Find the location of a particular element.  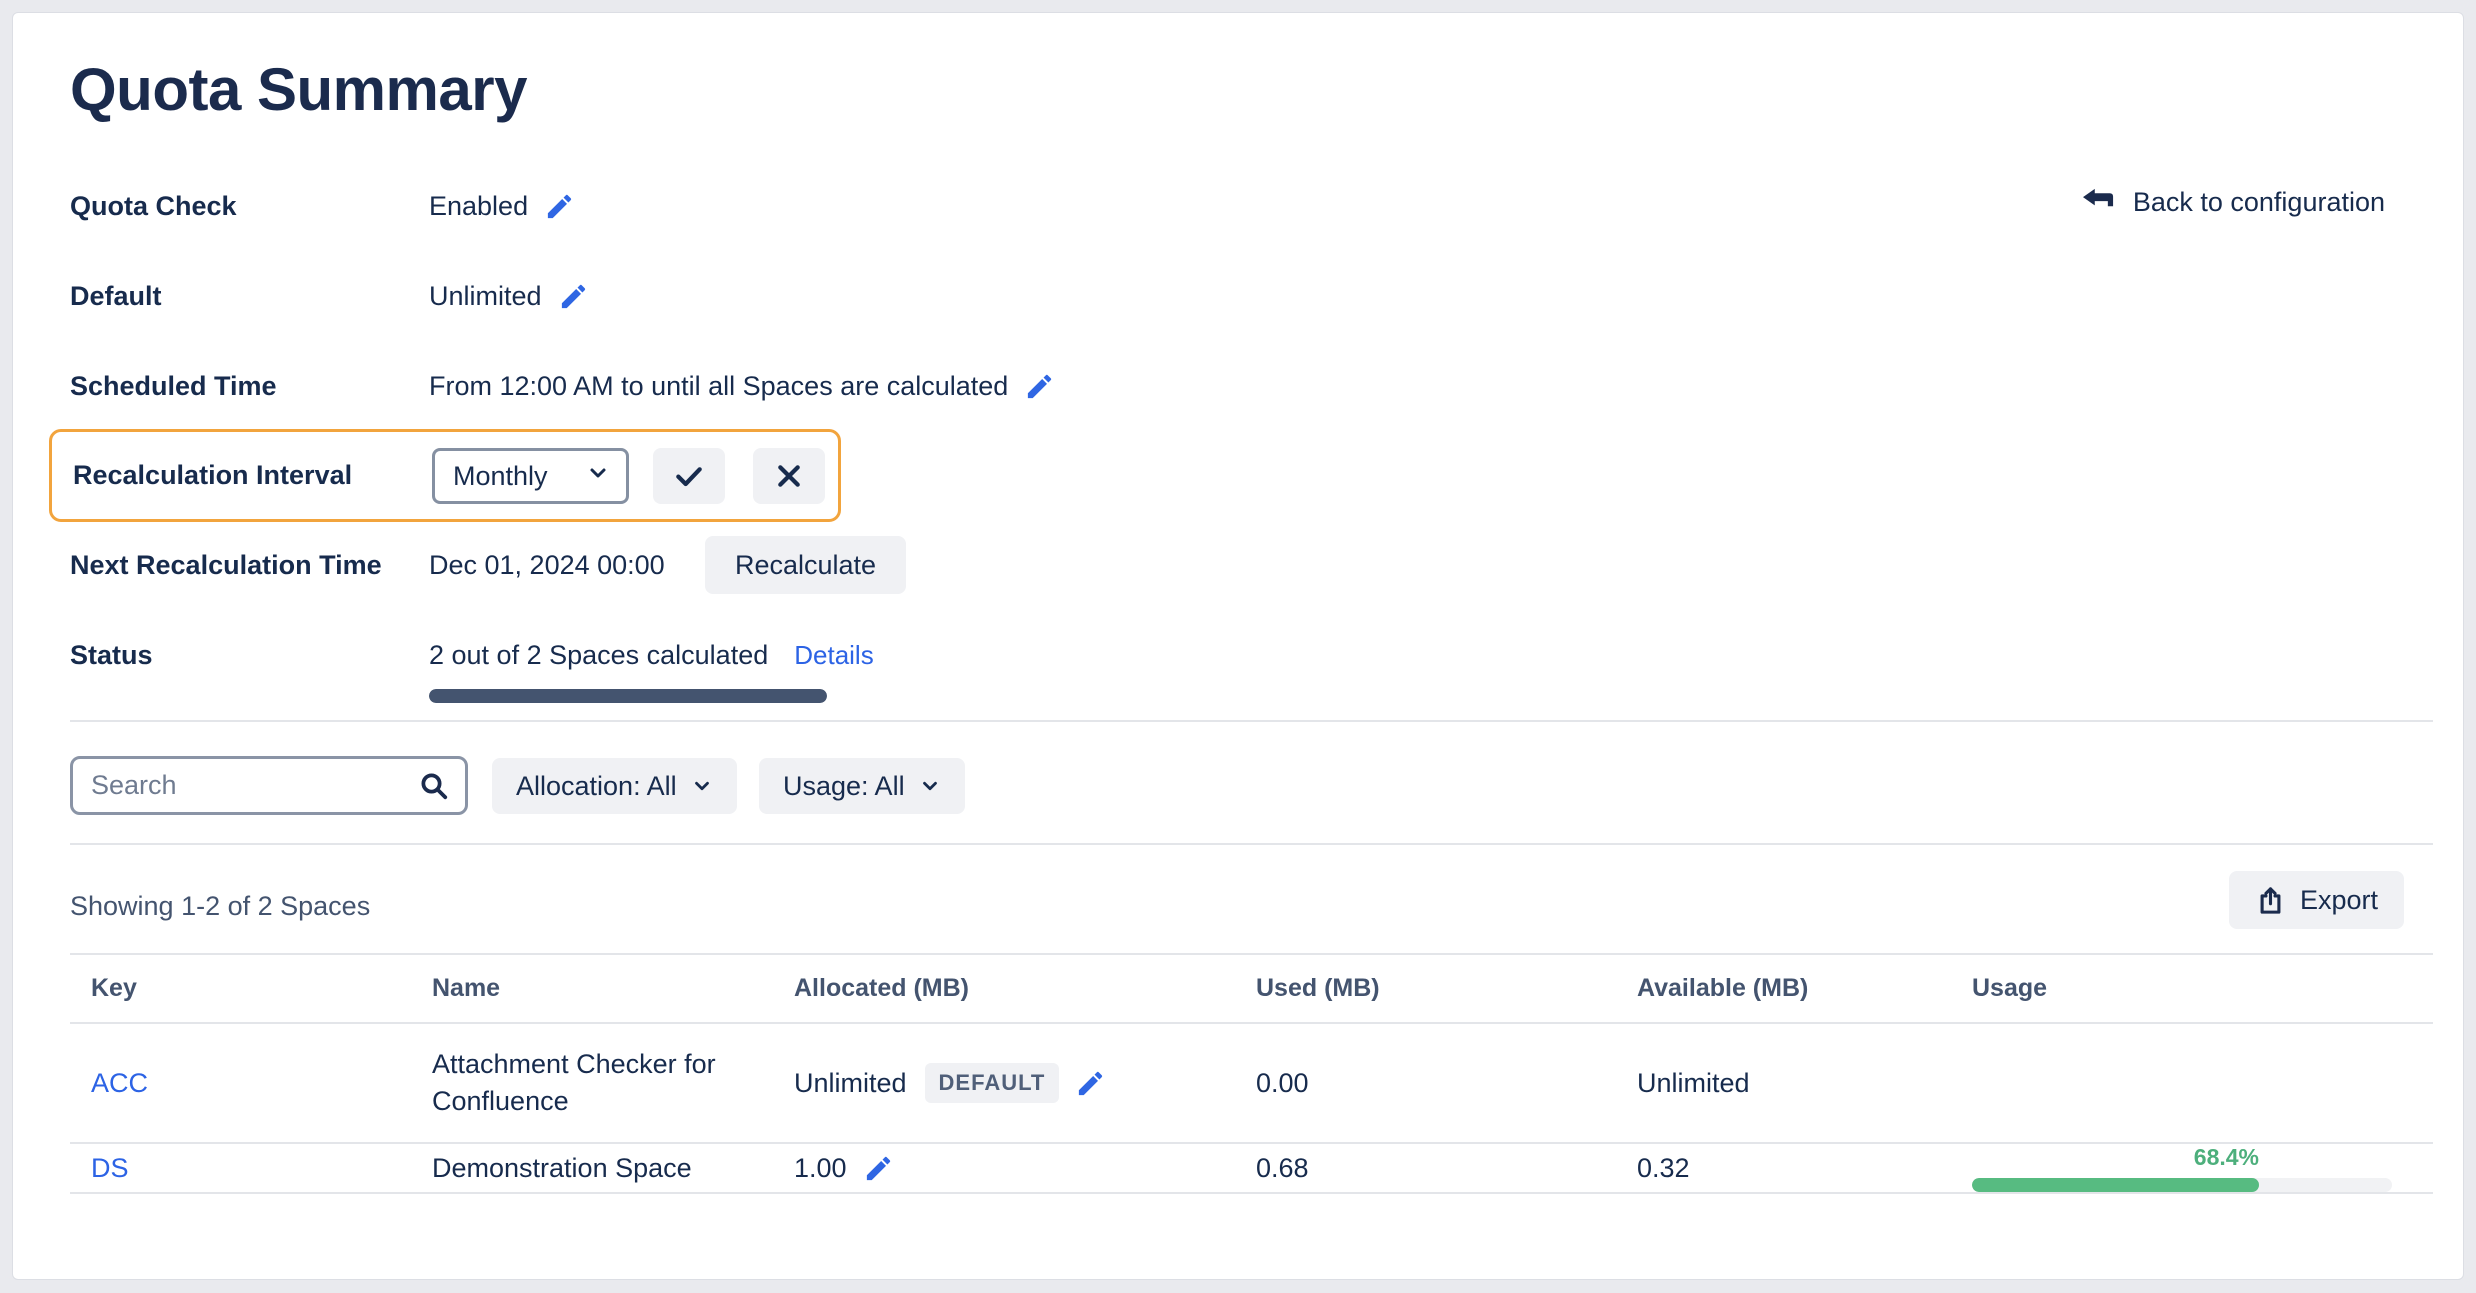

edit-default-icon is located at coordinates (573, 296).